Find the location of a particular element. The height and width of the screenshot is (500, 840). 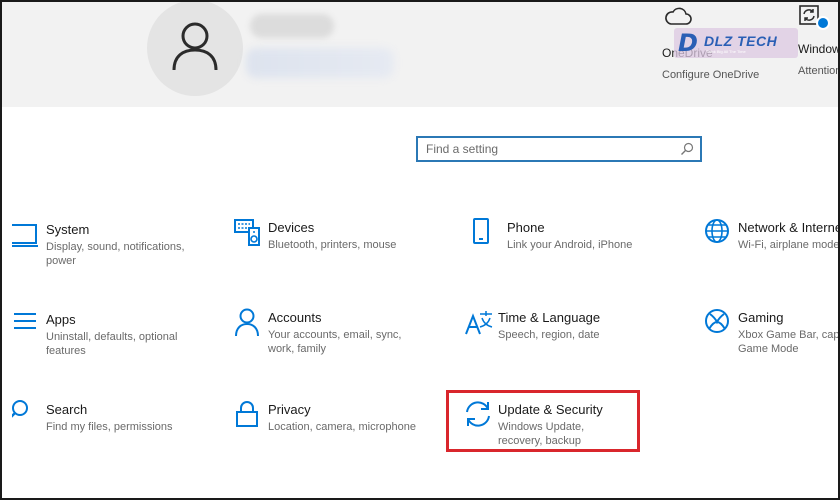

tile-subtitle: Uninstall, defaults, optional features is located at coordinates (112, 344).